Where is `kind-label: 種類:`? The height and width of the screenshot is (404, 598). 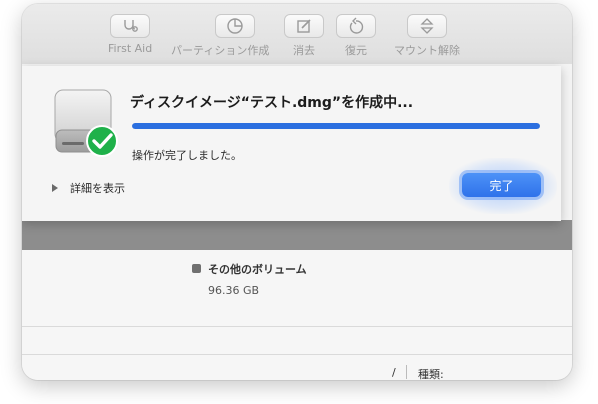 kind-label: 種類: is located at coordinates (431, 374).